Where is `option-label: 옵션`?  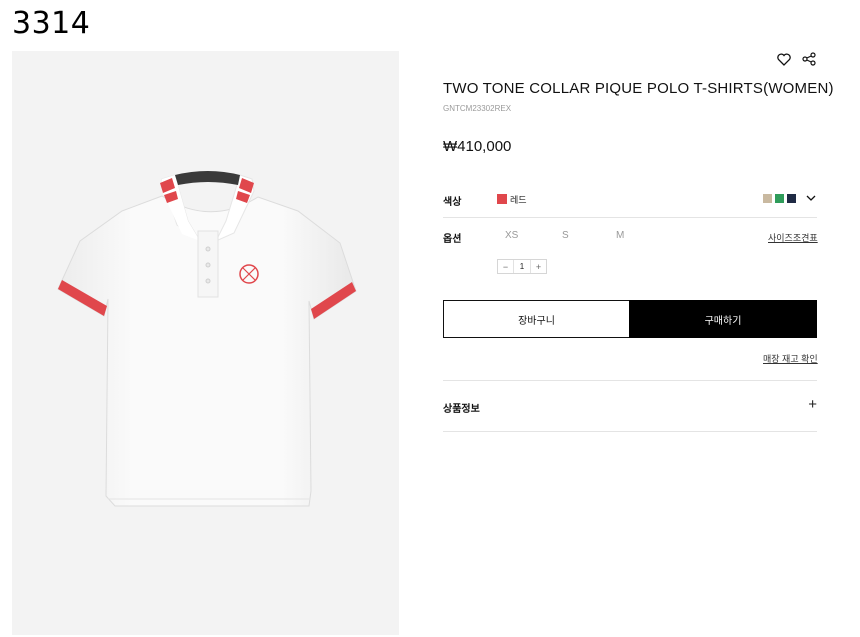
option-label: 옵션 is located at coordinates (452, 239).